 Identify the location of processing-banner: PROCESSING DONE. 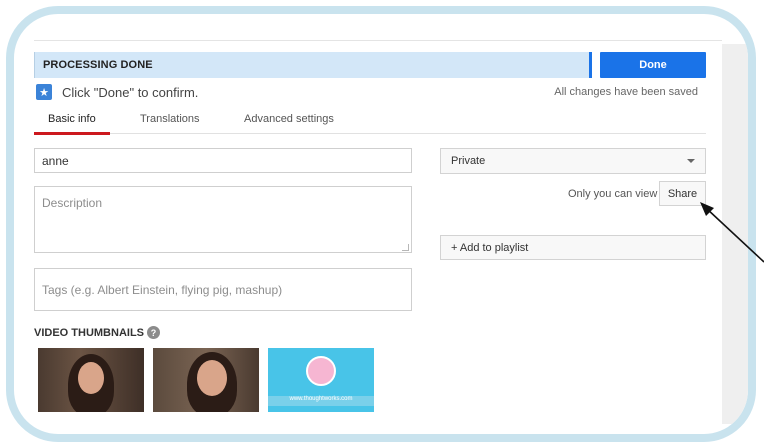
(312, 65).